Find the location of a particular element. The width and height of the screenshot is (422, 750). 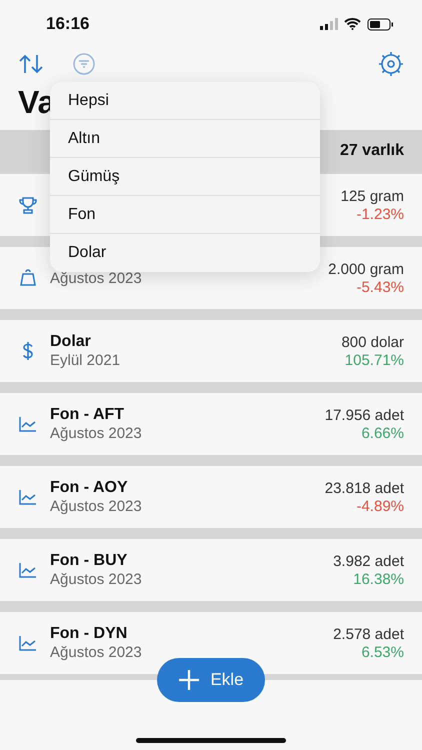

trophy-icon is located at coordinates (28, 205).